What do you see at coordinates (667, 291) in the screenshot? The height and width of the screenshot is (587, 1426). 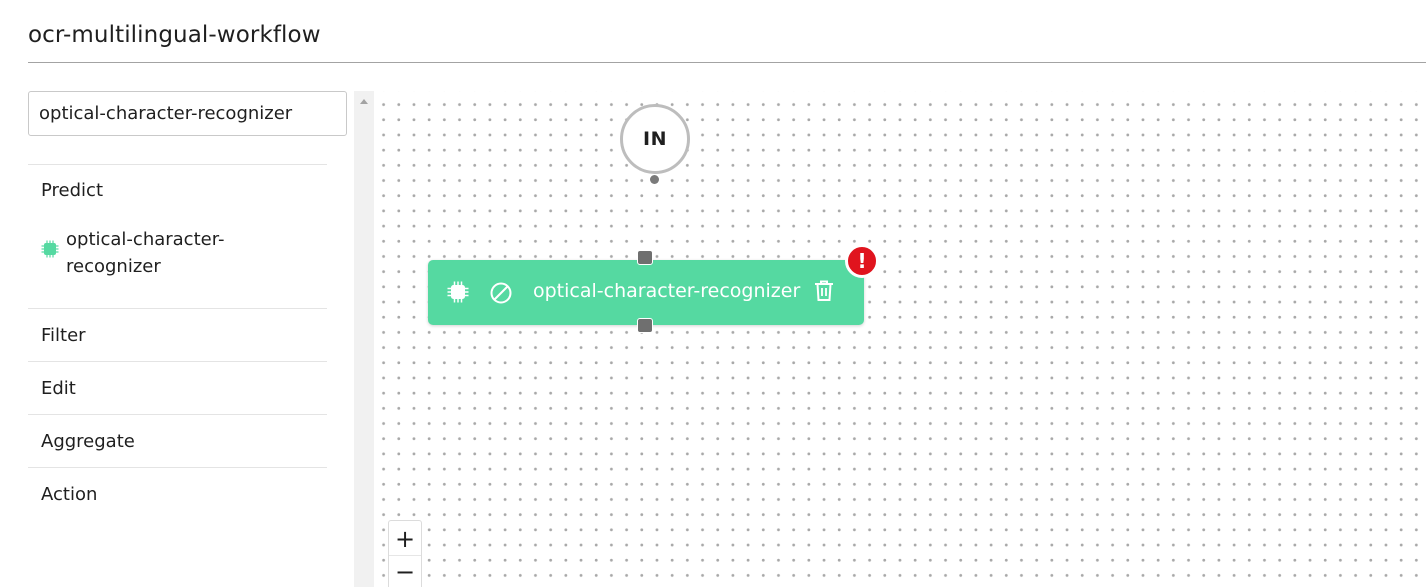 I see `node-label: optical-character-recognizer` at bounding box center [667, 291].